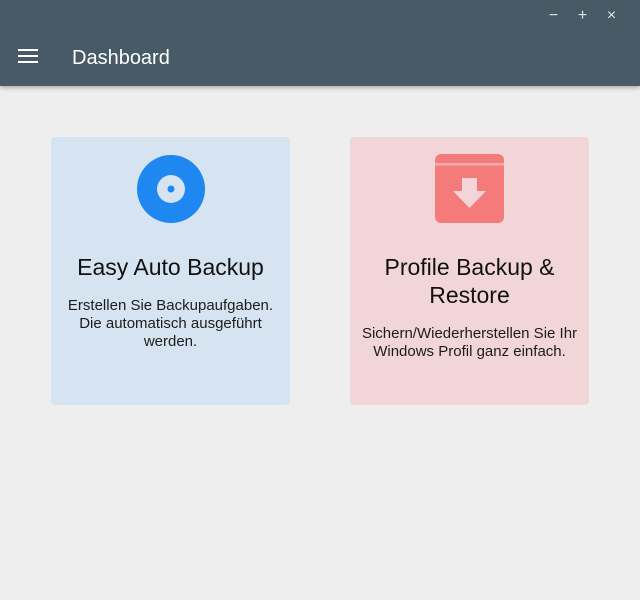 The height and width of the screenshot is (600, 640). I want to click on close-button: ×, so click(611, 16).